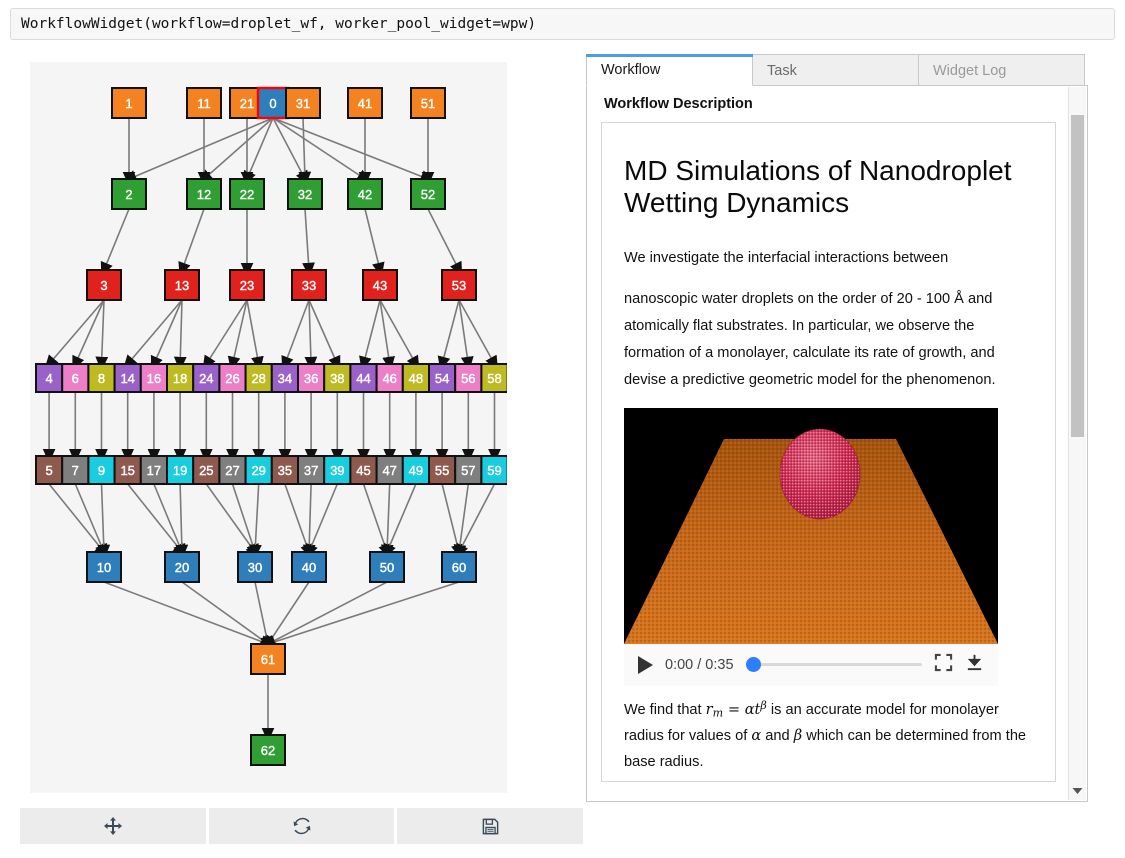 The image size is (1125, 858). I want to click on description-scrollbar, so click(1077, 443).